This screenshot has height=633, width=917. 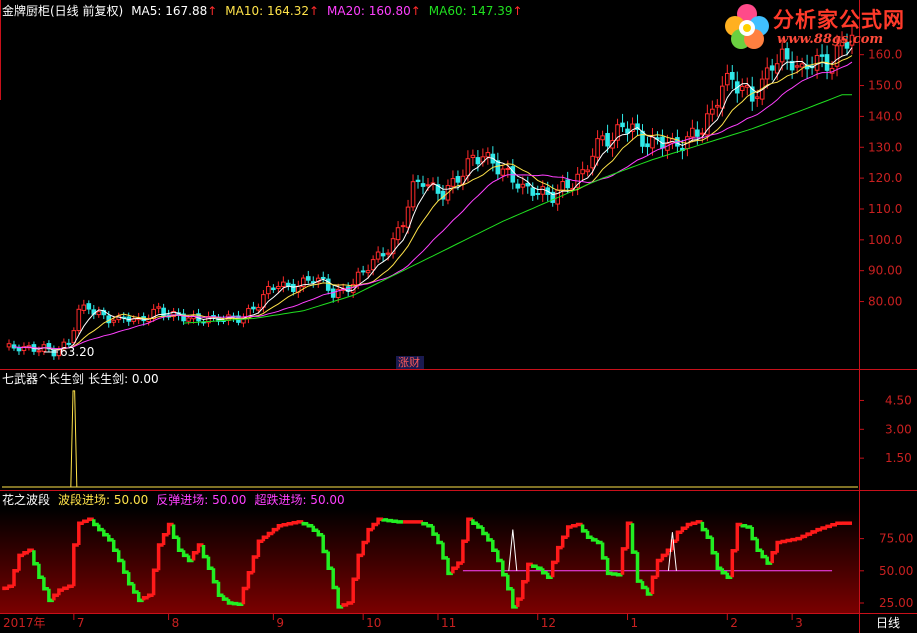 I want to click on oversold-entry: 超跌进场: 50.00, so click(x=299, y=500).